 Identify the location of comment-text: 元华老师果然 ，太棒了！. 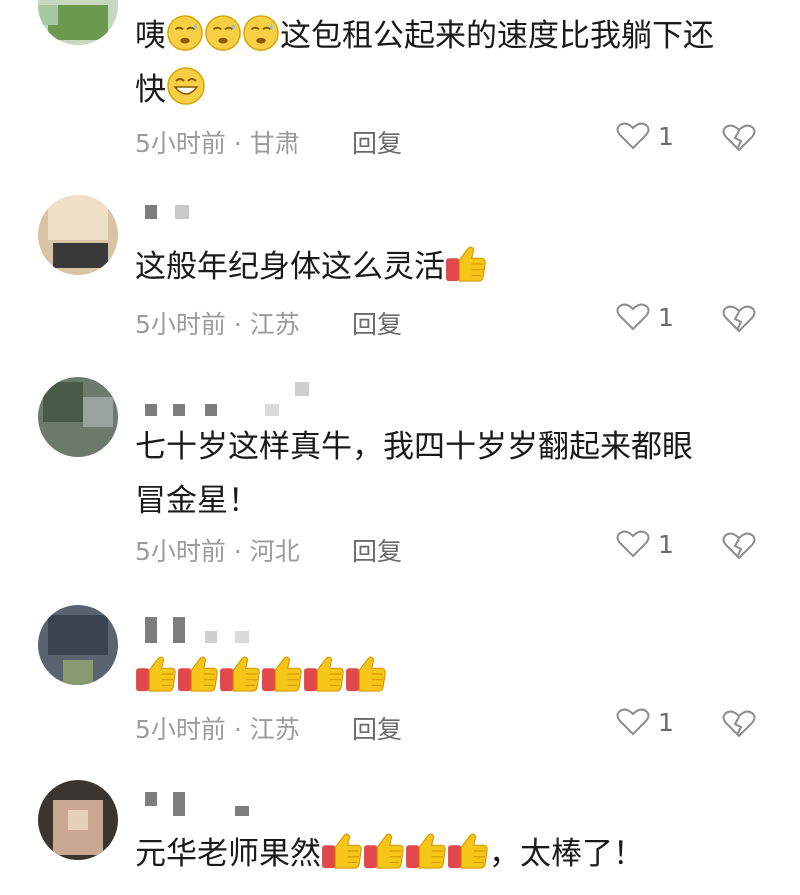
(455, 854).